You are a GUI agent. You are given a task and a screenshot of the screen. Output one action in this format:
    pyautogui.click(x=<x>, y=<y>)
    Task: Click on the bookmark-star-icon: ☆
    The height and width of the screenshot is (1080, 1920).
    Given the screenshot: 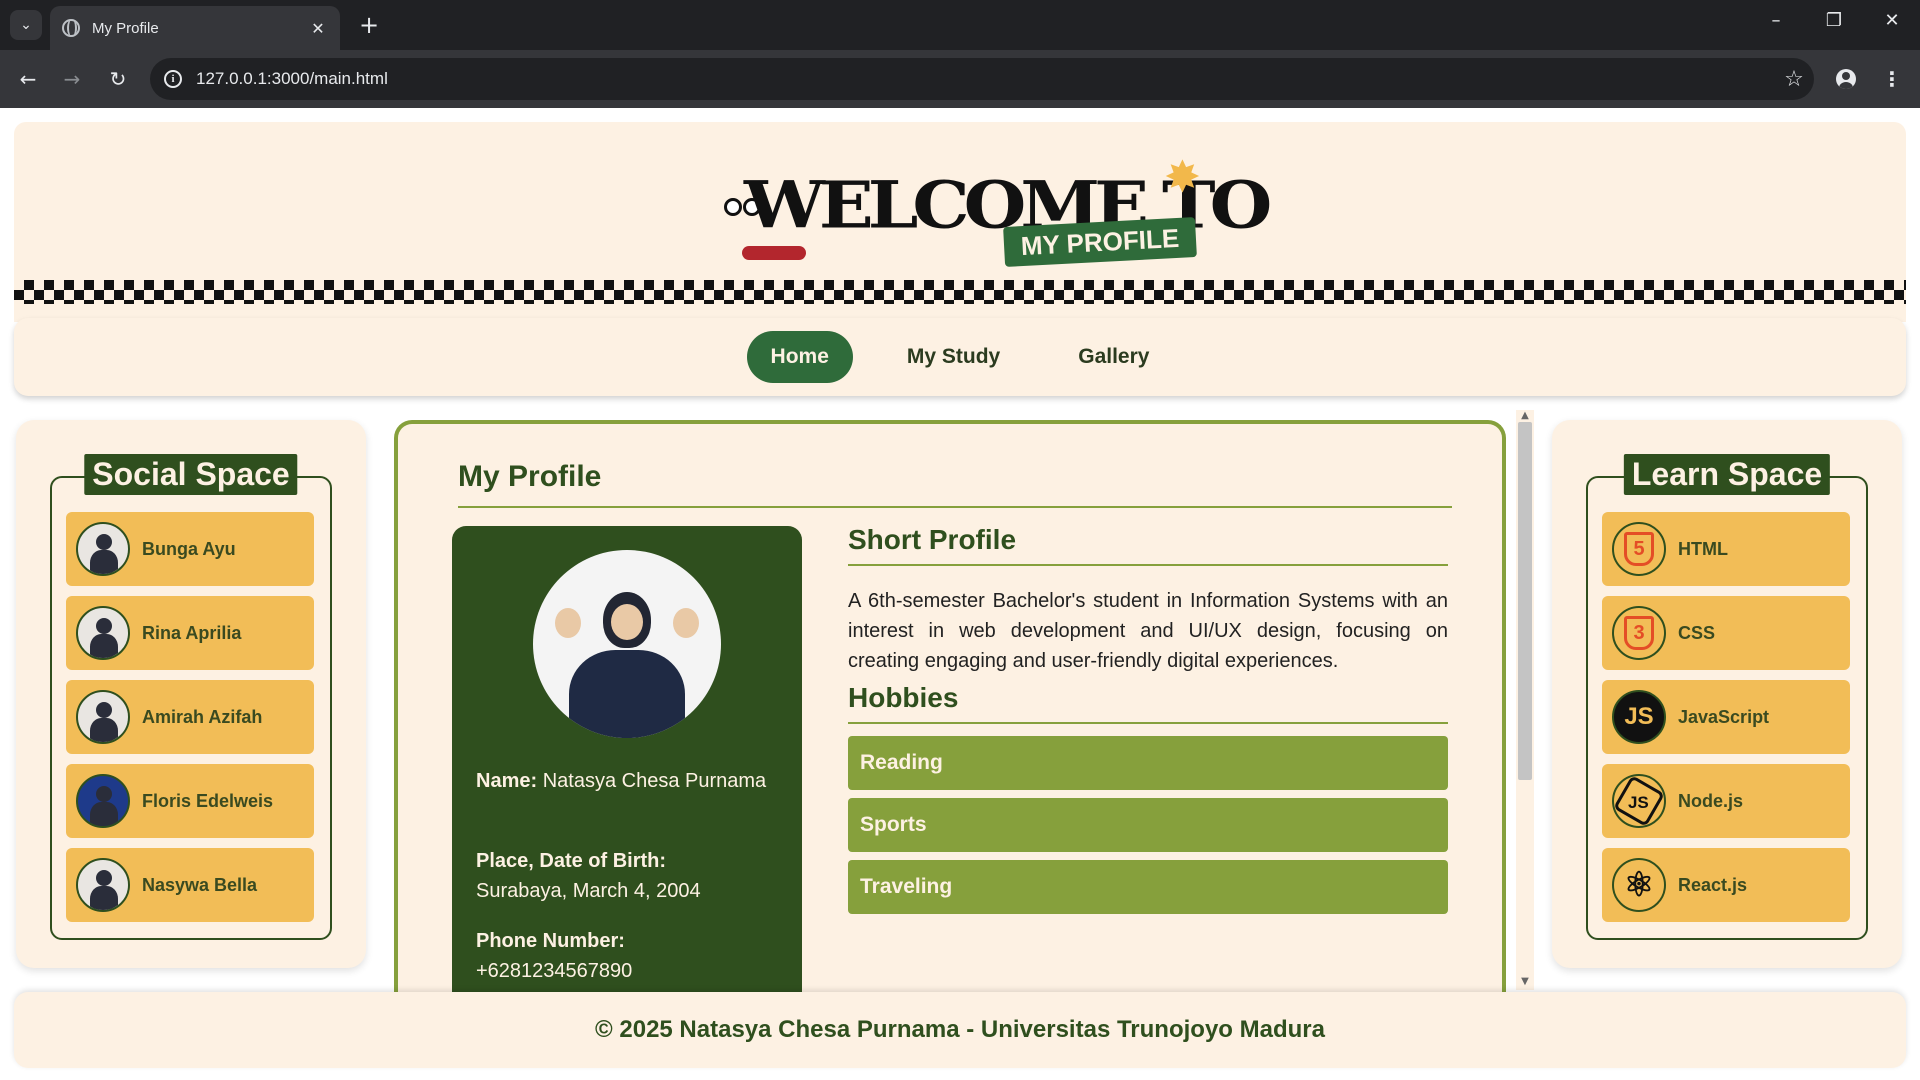 What is the action you would take?
    pyautogui.click(x=1794, y=79)
    